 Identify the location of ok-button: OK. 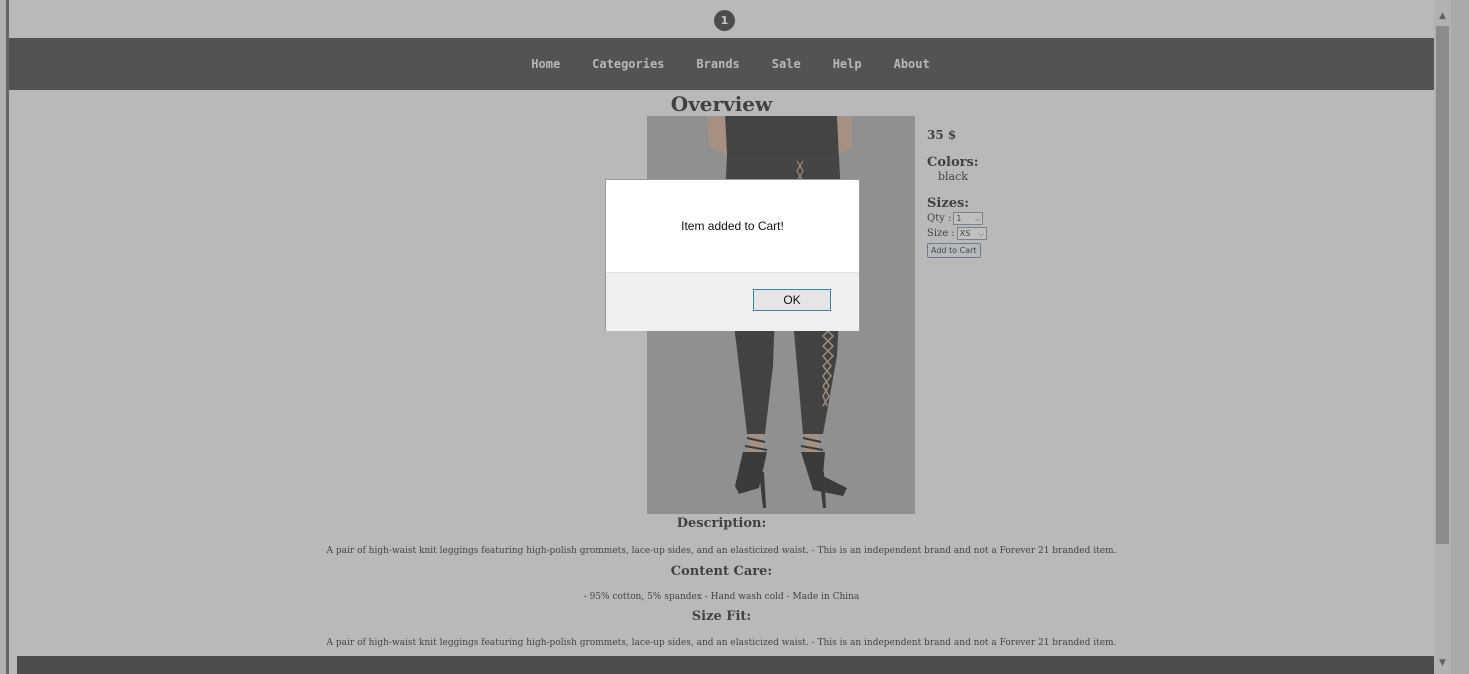
(792, 300).